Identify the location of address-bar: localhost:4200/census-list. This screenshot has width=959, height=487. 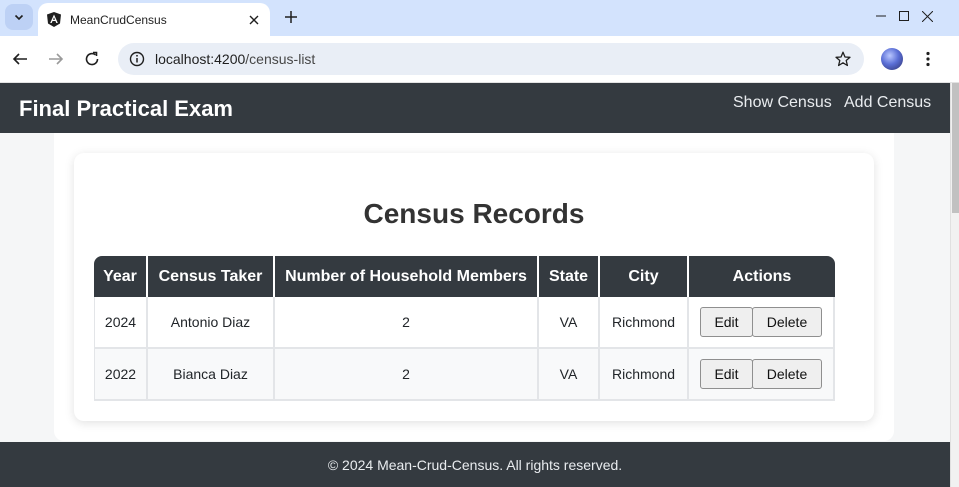
(491, 59).